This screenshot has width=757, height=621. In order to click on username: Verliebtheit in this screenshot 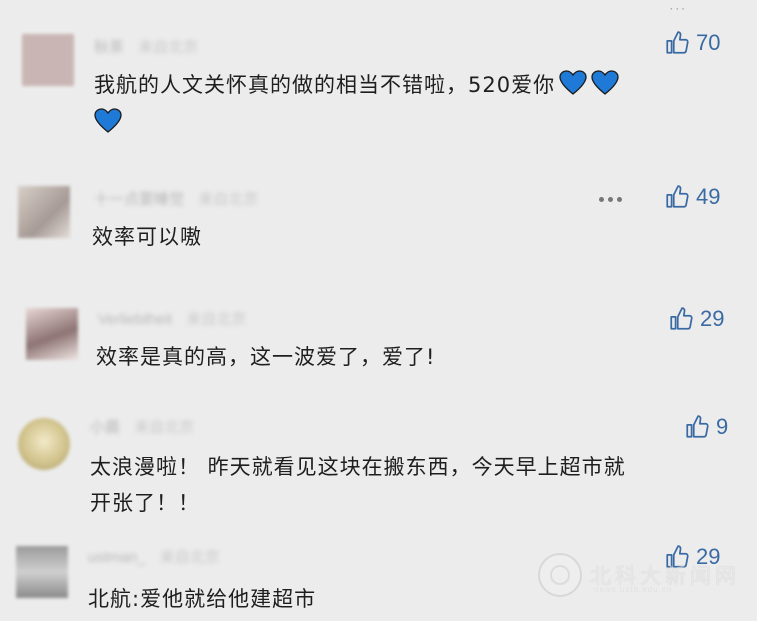, I will do `click(135, 319)`.